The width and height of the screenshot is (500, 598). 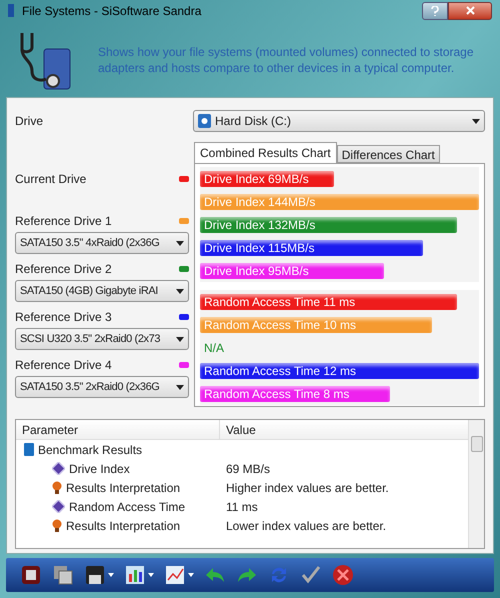 What do you see at coordinates (50, 179) in the screenshot?
I see `current-drive-label: Current Drive` at bounding box center [50, 179].